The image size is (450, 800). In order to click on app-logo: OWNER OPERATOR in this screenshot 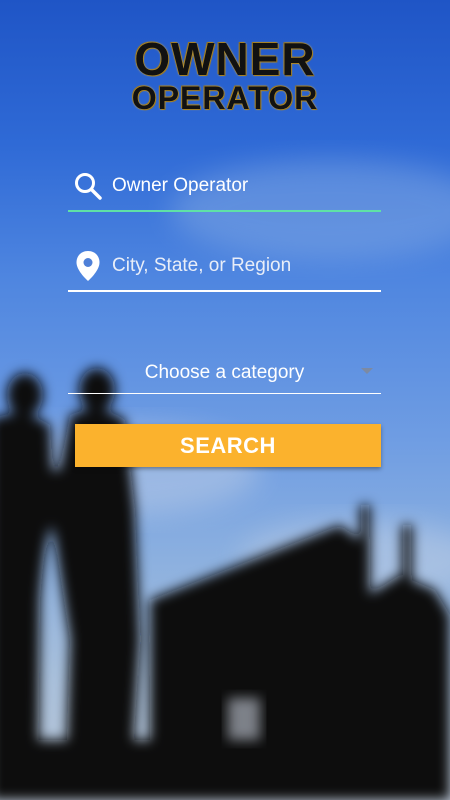, I will do `click(225, 75)`.